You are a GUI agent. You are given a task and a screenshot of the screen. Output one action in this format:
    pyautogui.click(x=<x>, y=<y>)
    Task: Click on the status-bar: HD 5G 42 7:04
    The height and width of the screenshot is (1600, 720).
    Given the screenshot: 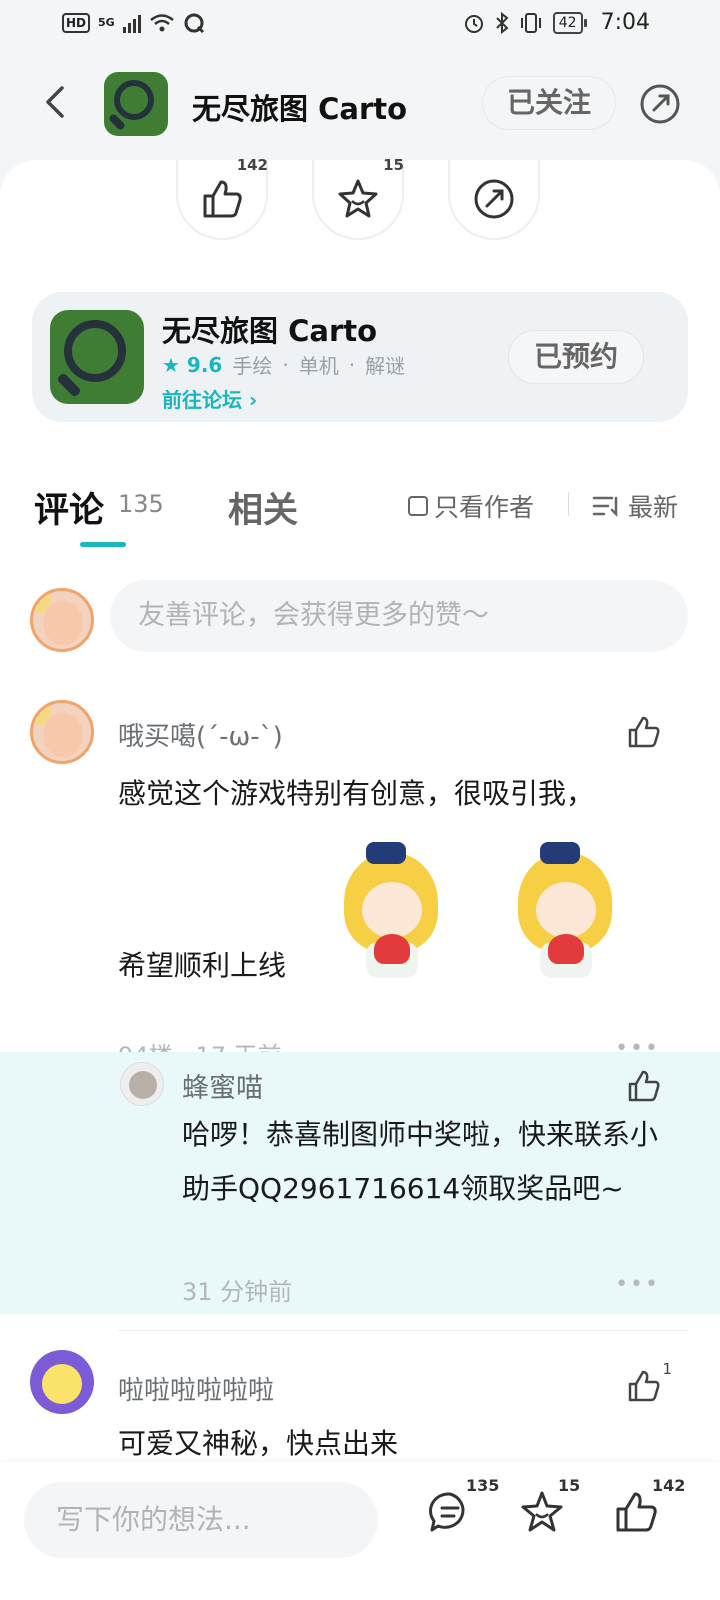 What is the action you would take?
    pyautogui.click(x=360, y=25)
    